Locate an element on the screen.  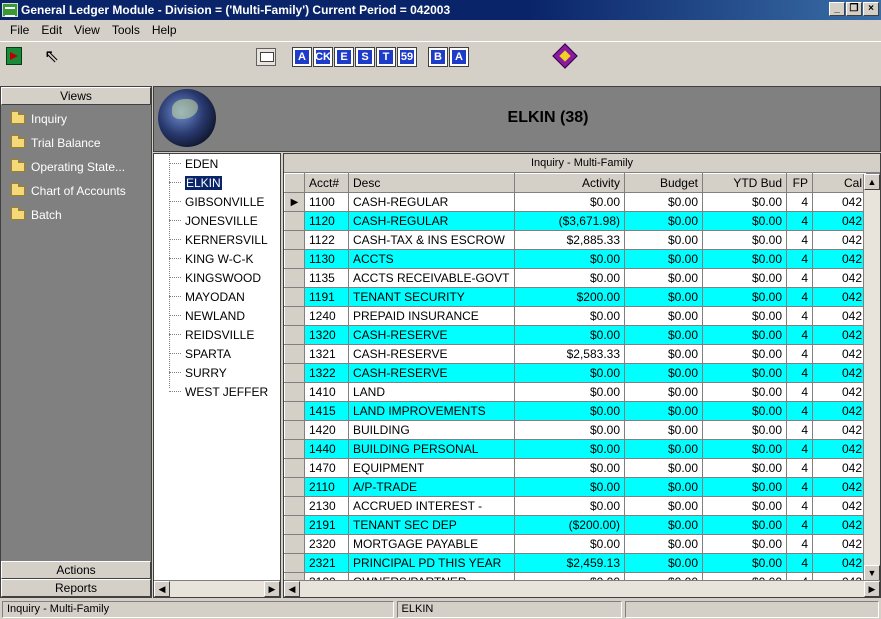
minimize-button: _ is located at coordinates (837, 9).